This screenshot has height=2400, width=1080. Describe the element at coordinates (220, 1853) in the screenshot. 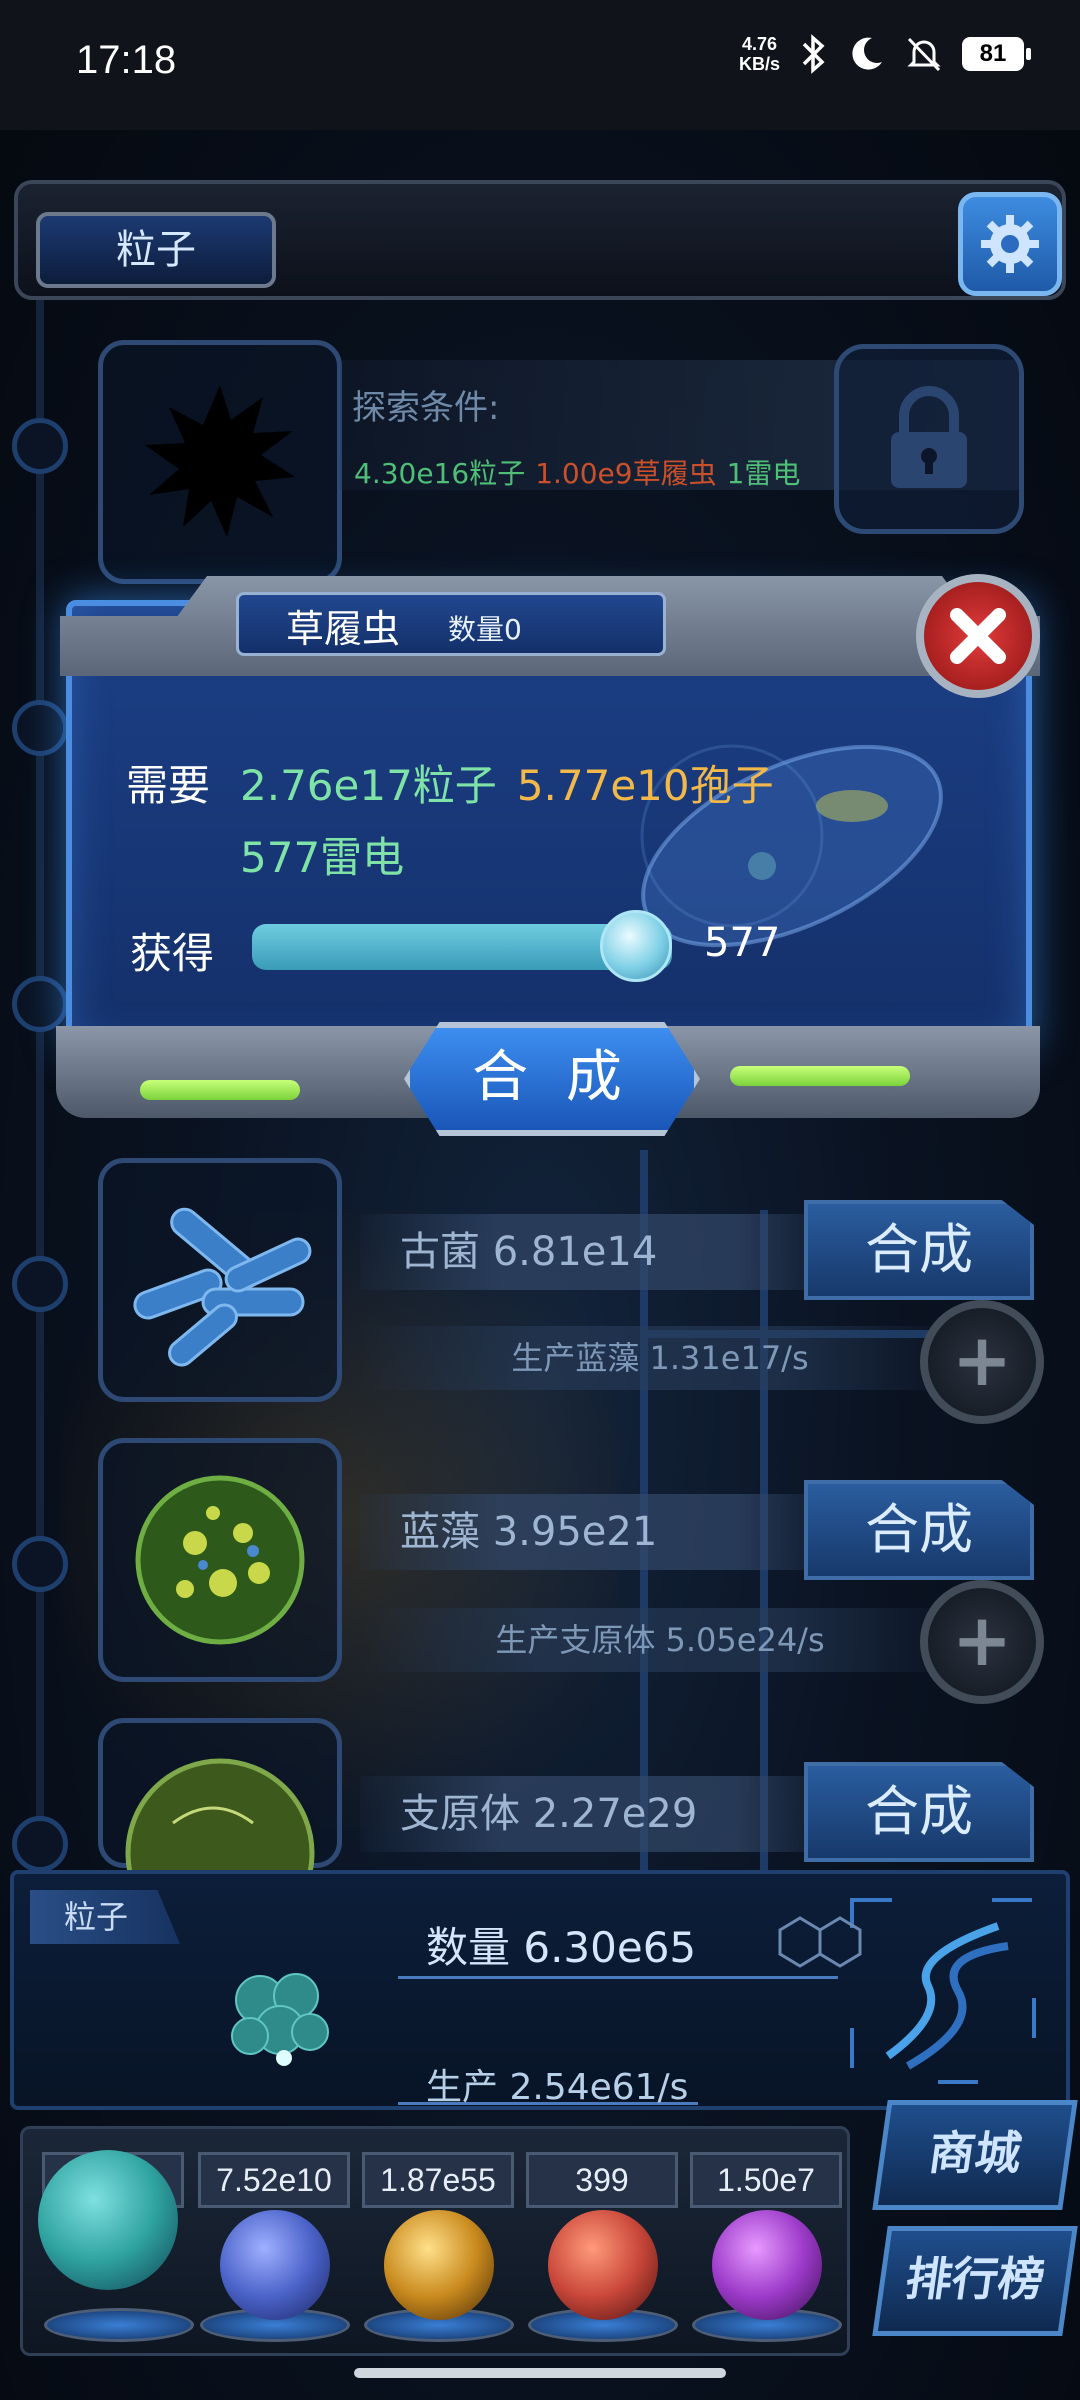

I see `mycoplasma-icon` at that location.